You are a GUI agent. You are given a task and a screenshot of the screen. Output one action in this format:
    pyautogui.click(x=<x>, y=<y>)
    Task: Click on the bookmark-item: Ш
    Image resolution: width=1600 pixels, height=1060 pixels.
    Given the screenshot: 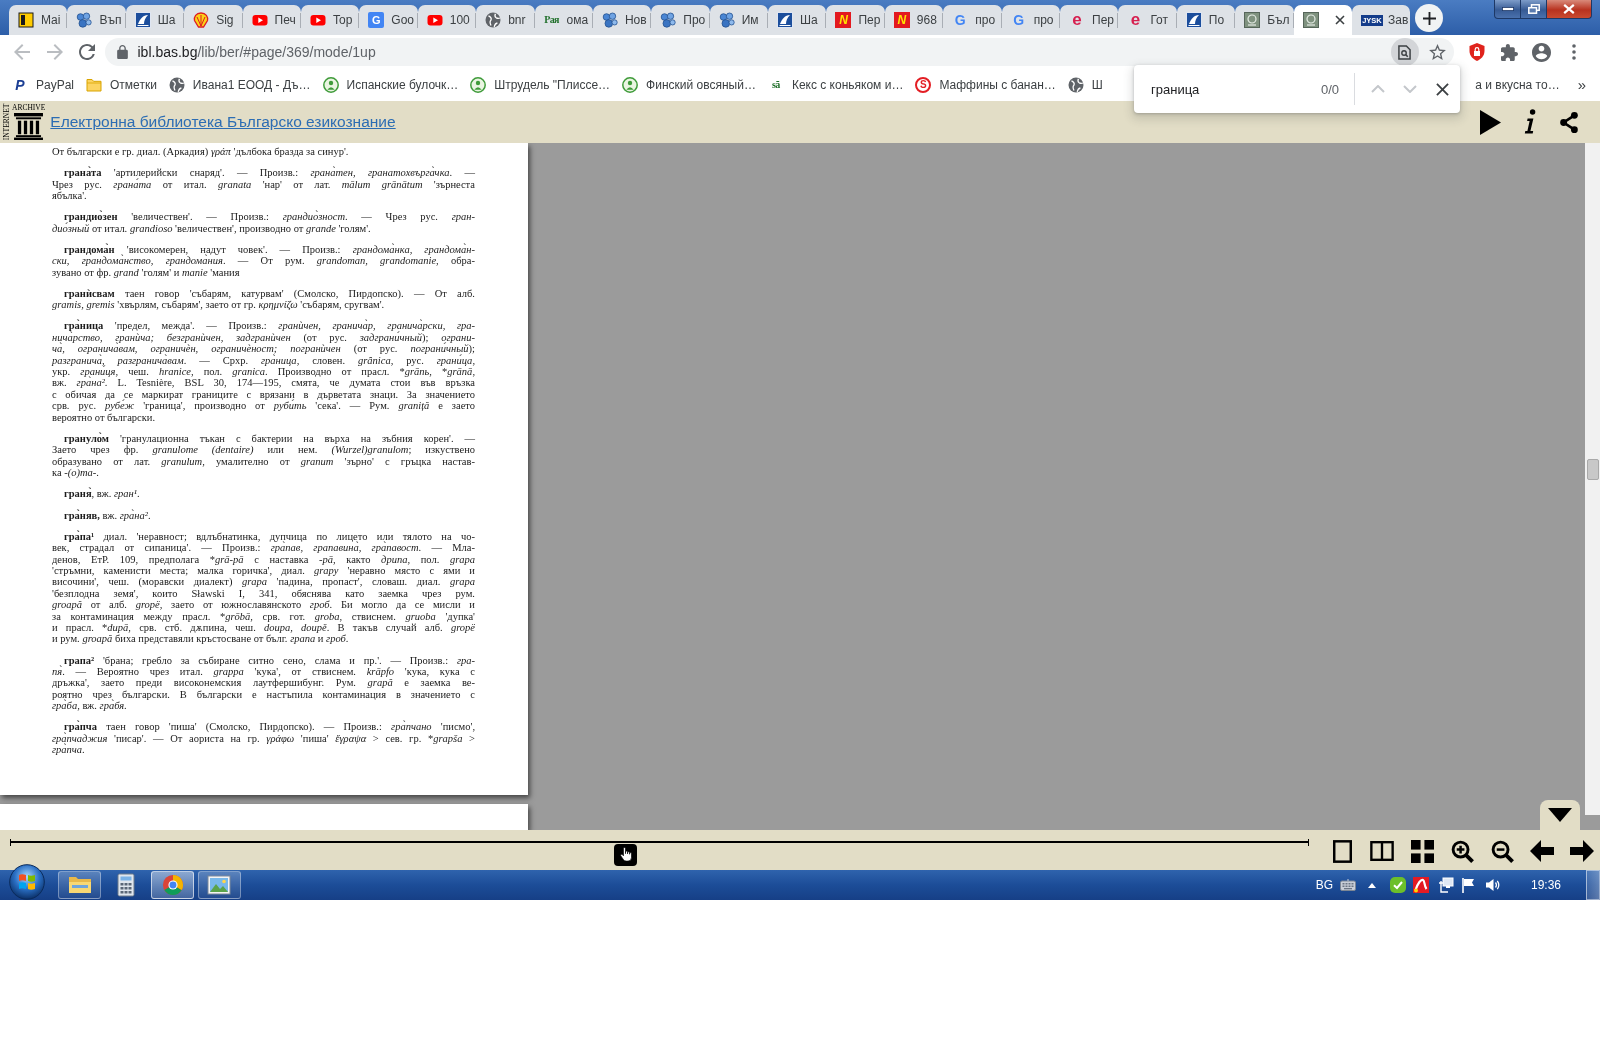 What is the action you would take?
    pyautogui.click(x=1085, y=85)
    